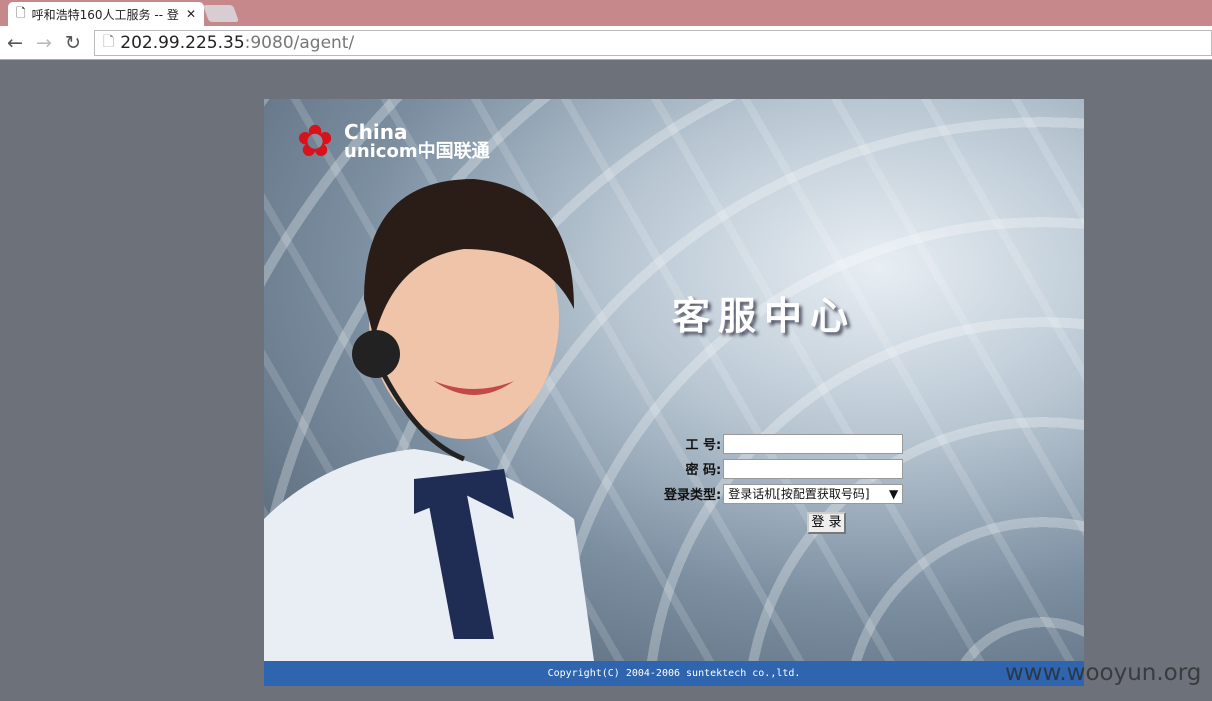 The width and height of the screenshot is (1212, 701). I want to click on forward-icon: →, so click(44, 43).